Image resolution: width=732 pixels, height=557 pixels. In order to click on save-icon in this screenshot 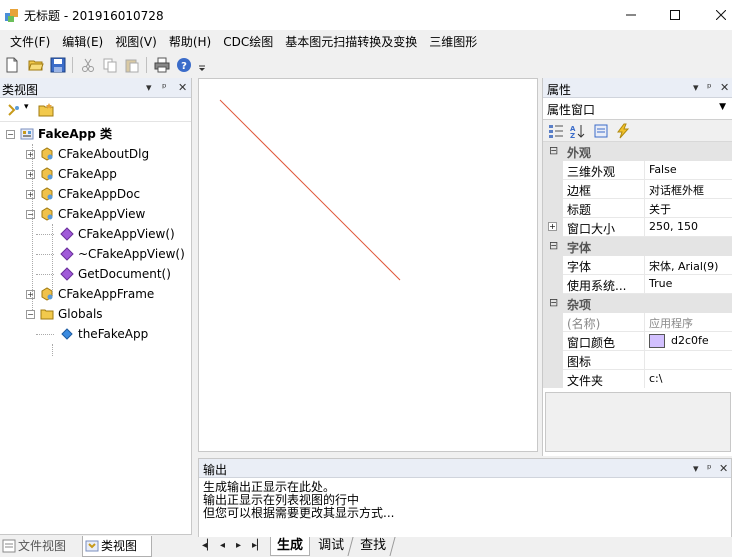, I will do `click(58, 65)`.